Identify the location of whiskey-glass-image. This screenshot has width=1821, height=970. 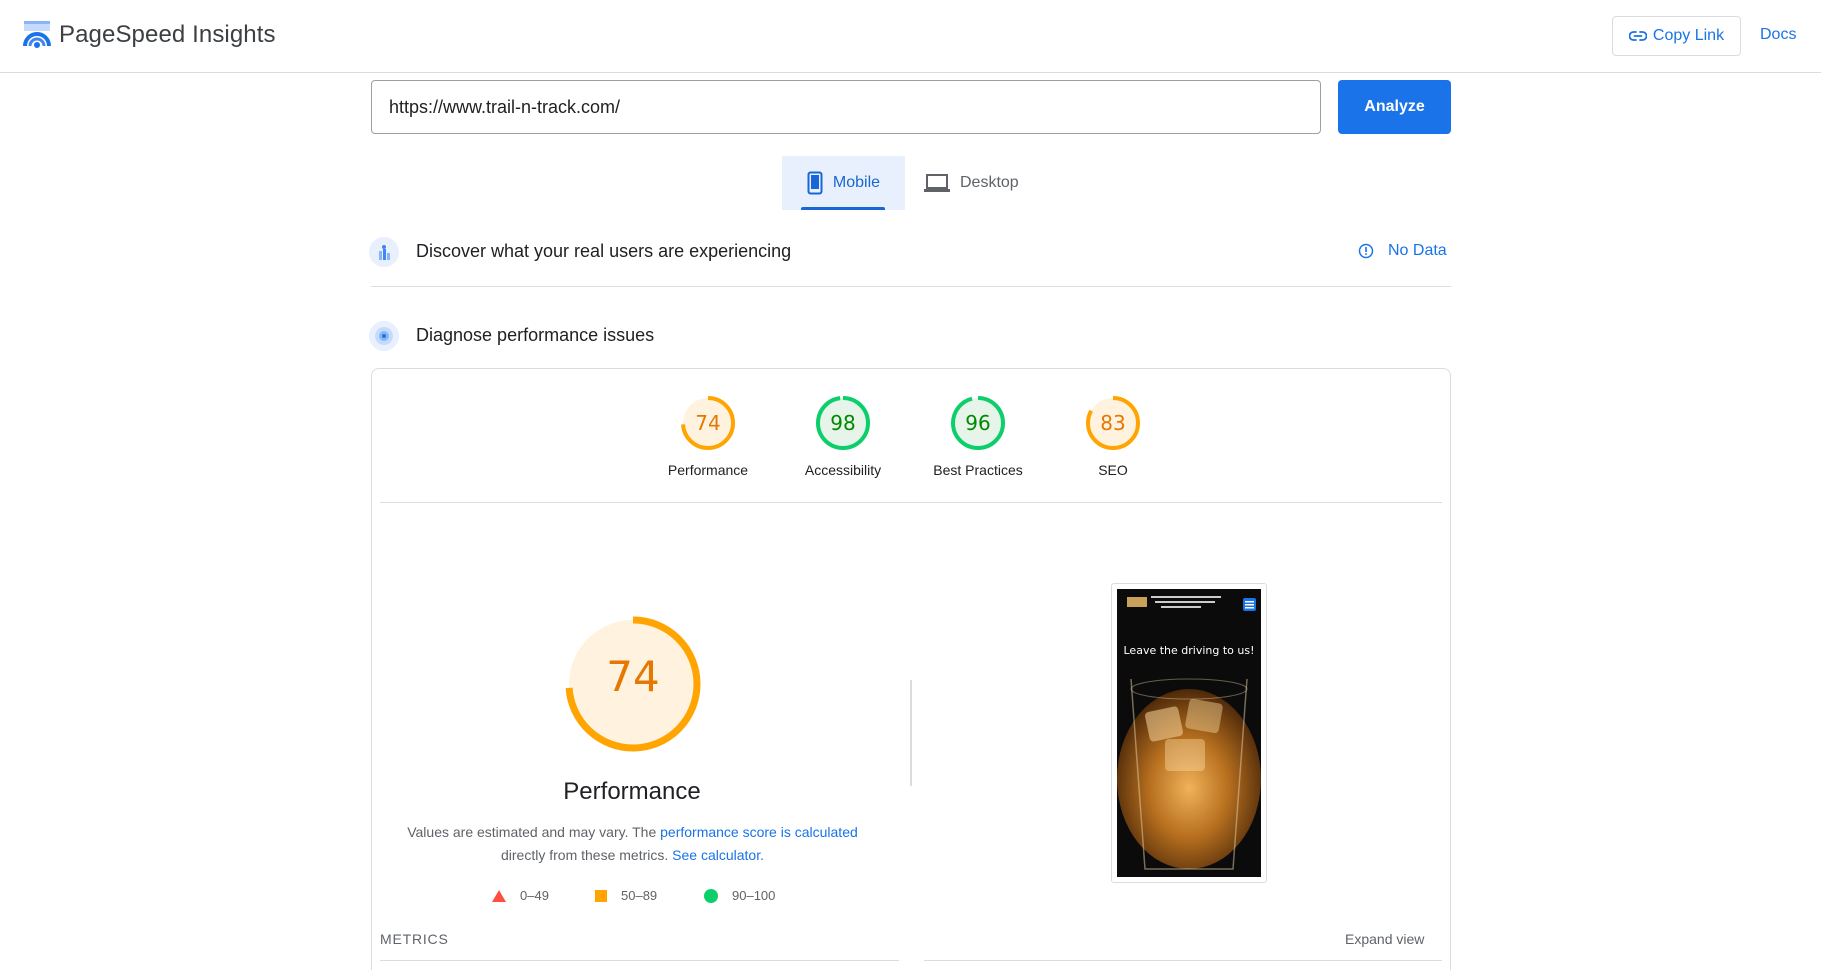
(1189, 733).